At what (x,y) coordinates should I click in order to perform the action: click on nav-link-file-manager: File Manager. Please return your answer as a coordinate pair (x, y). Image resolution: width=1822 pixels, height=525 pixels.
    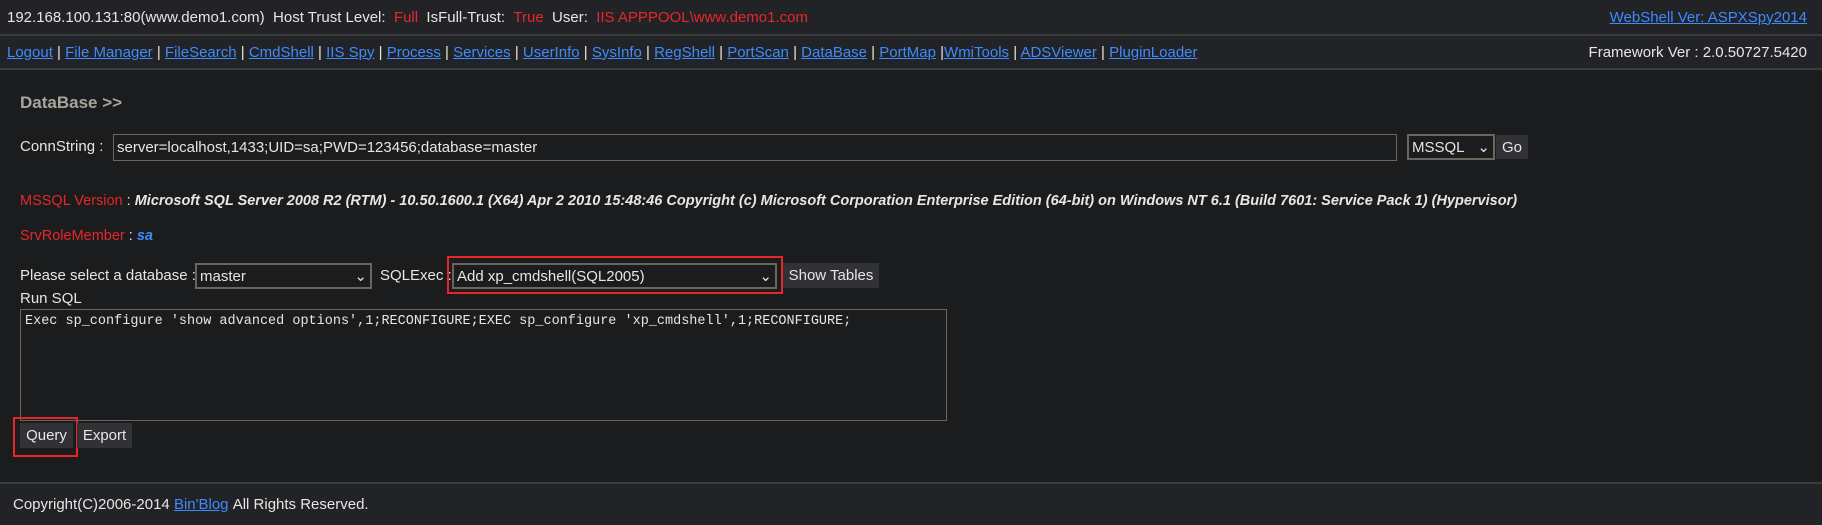
    Looking at the image, I should click on (109, 52).